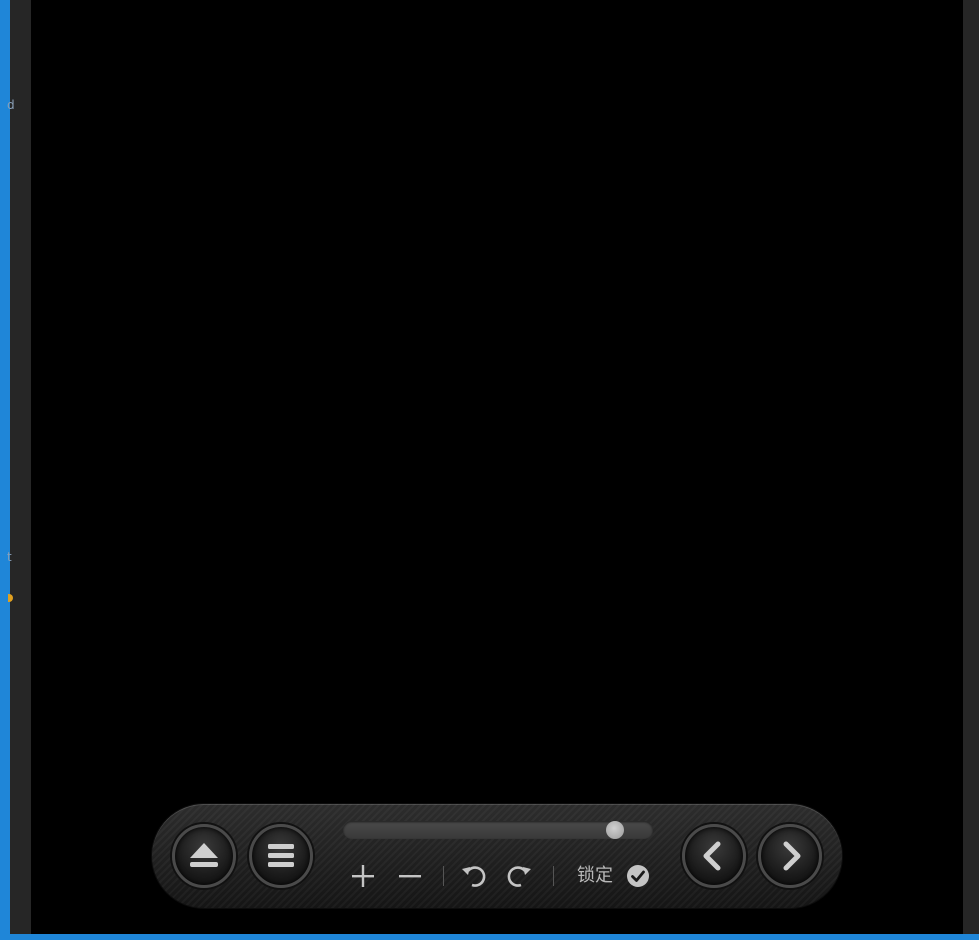 The width and height of the screenshot is (979, 940). Describe the element at coordinates (498, 830) in the screenshot. I see `progress-slider` at that location.